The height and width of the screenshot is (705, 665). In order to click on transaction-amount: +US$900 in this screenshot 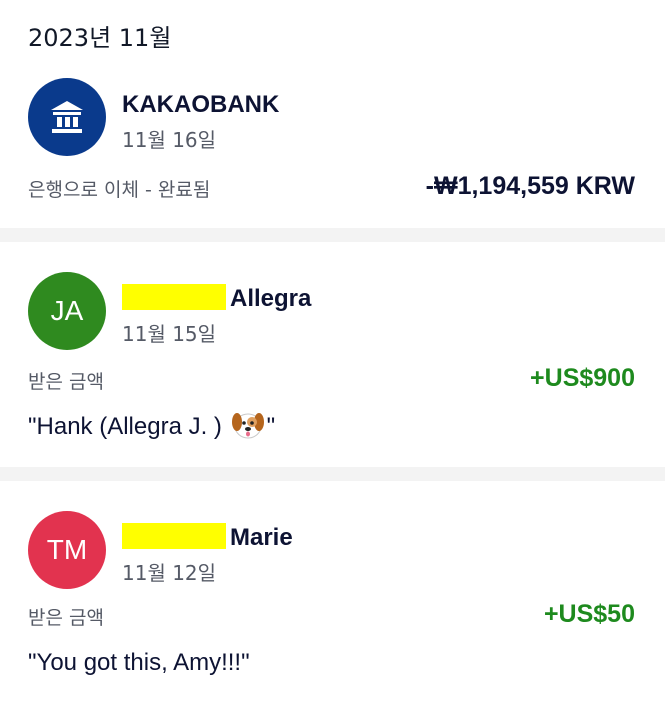, I will do `click(582, 378)`.